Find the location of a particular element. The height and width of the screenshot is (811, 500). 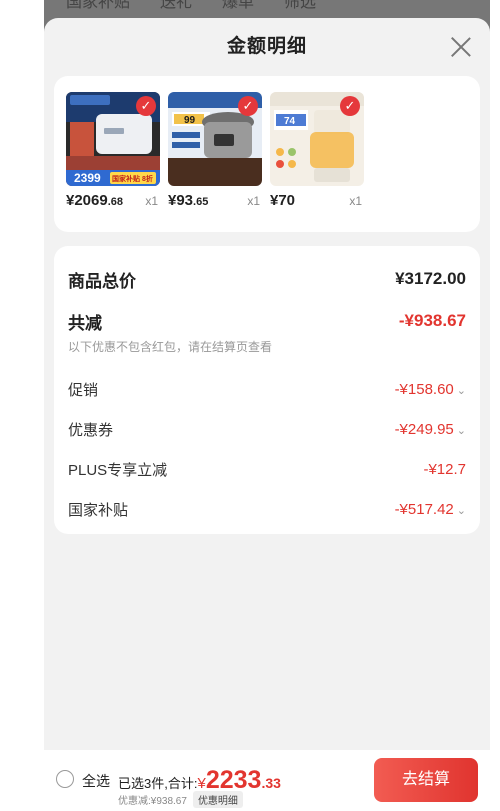

thumb-price-text: 2399 is located at coordinates (87, 178).